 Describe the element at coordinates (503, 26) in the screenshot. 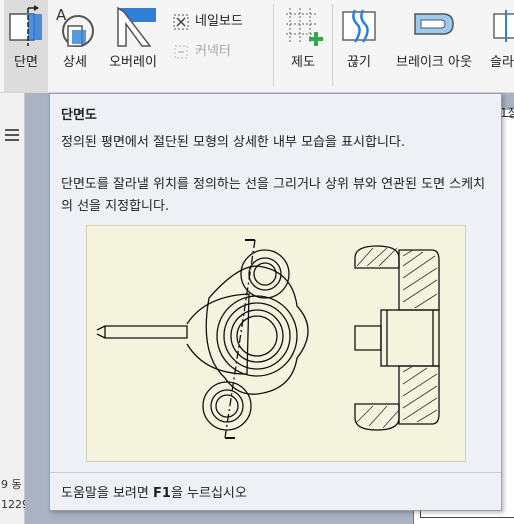

I see `slice-icon` at that location.